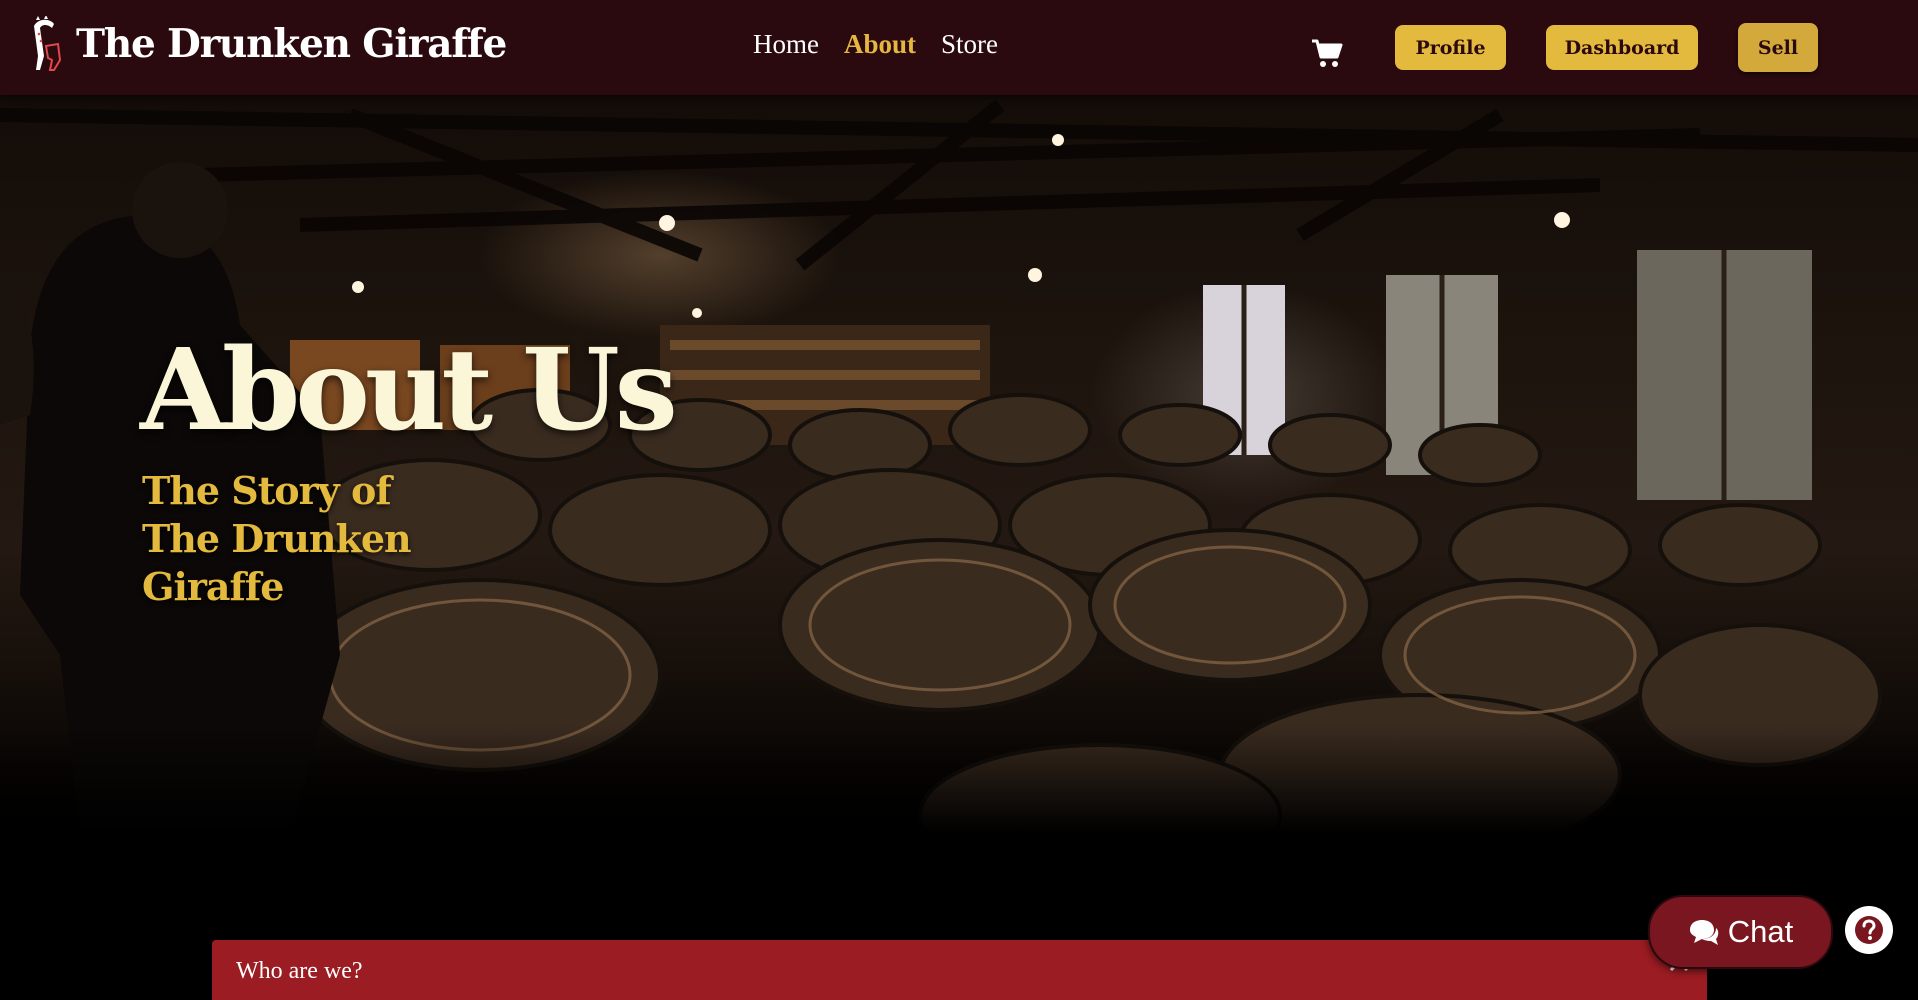  Describe the element at coordinates (1450, 47) in the screenshot. I see `profile-button: Profile` at that location.